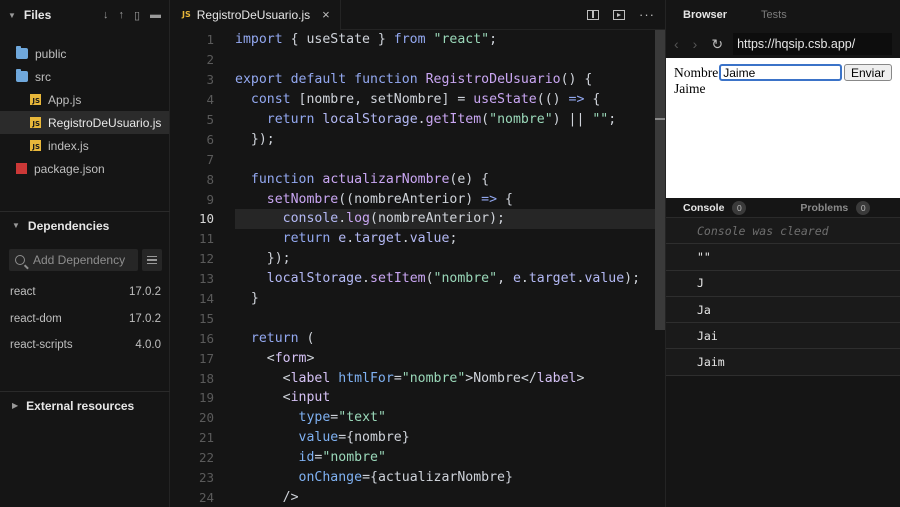 Image resolution: width=900 pixels, height=507 pixels. Describe the element at coordinates (68, 145) in the screenshot. I see `file-name: index.js` at that location.